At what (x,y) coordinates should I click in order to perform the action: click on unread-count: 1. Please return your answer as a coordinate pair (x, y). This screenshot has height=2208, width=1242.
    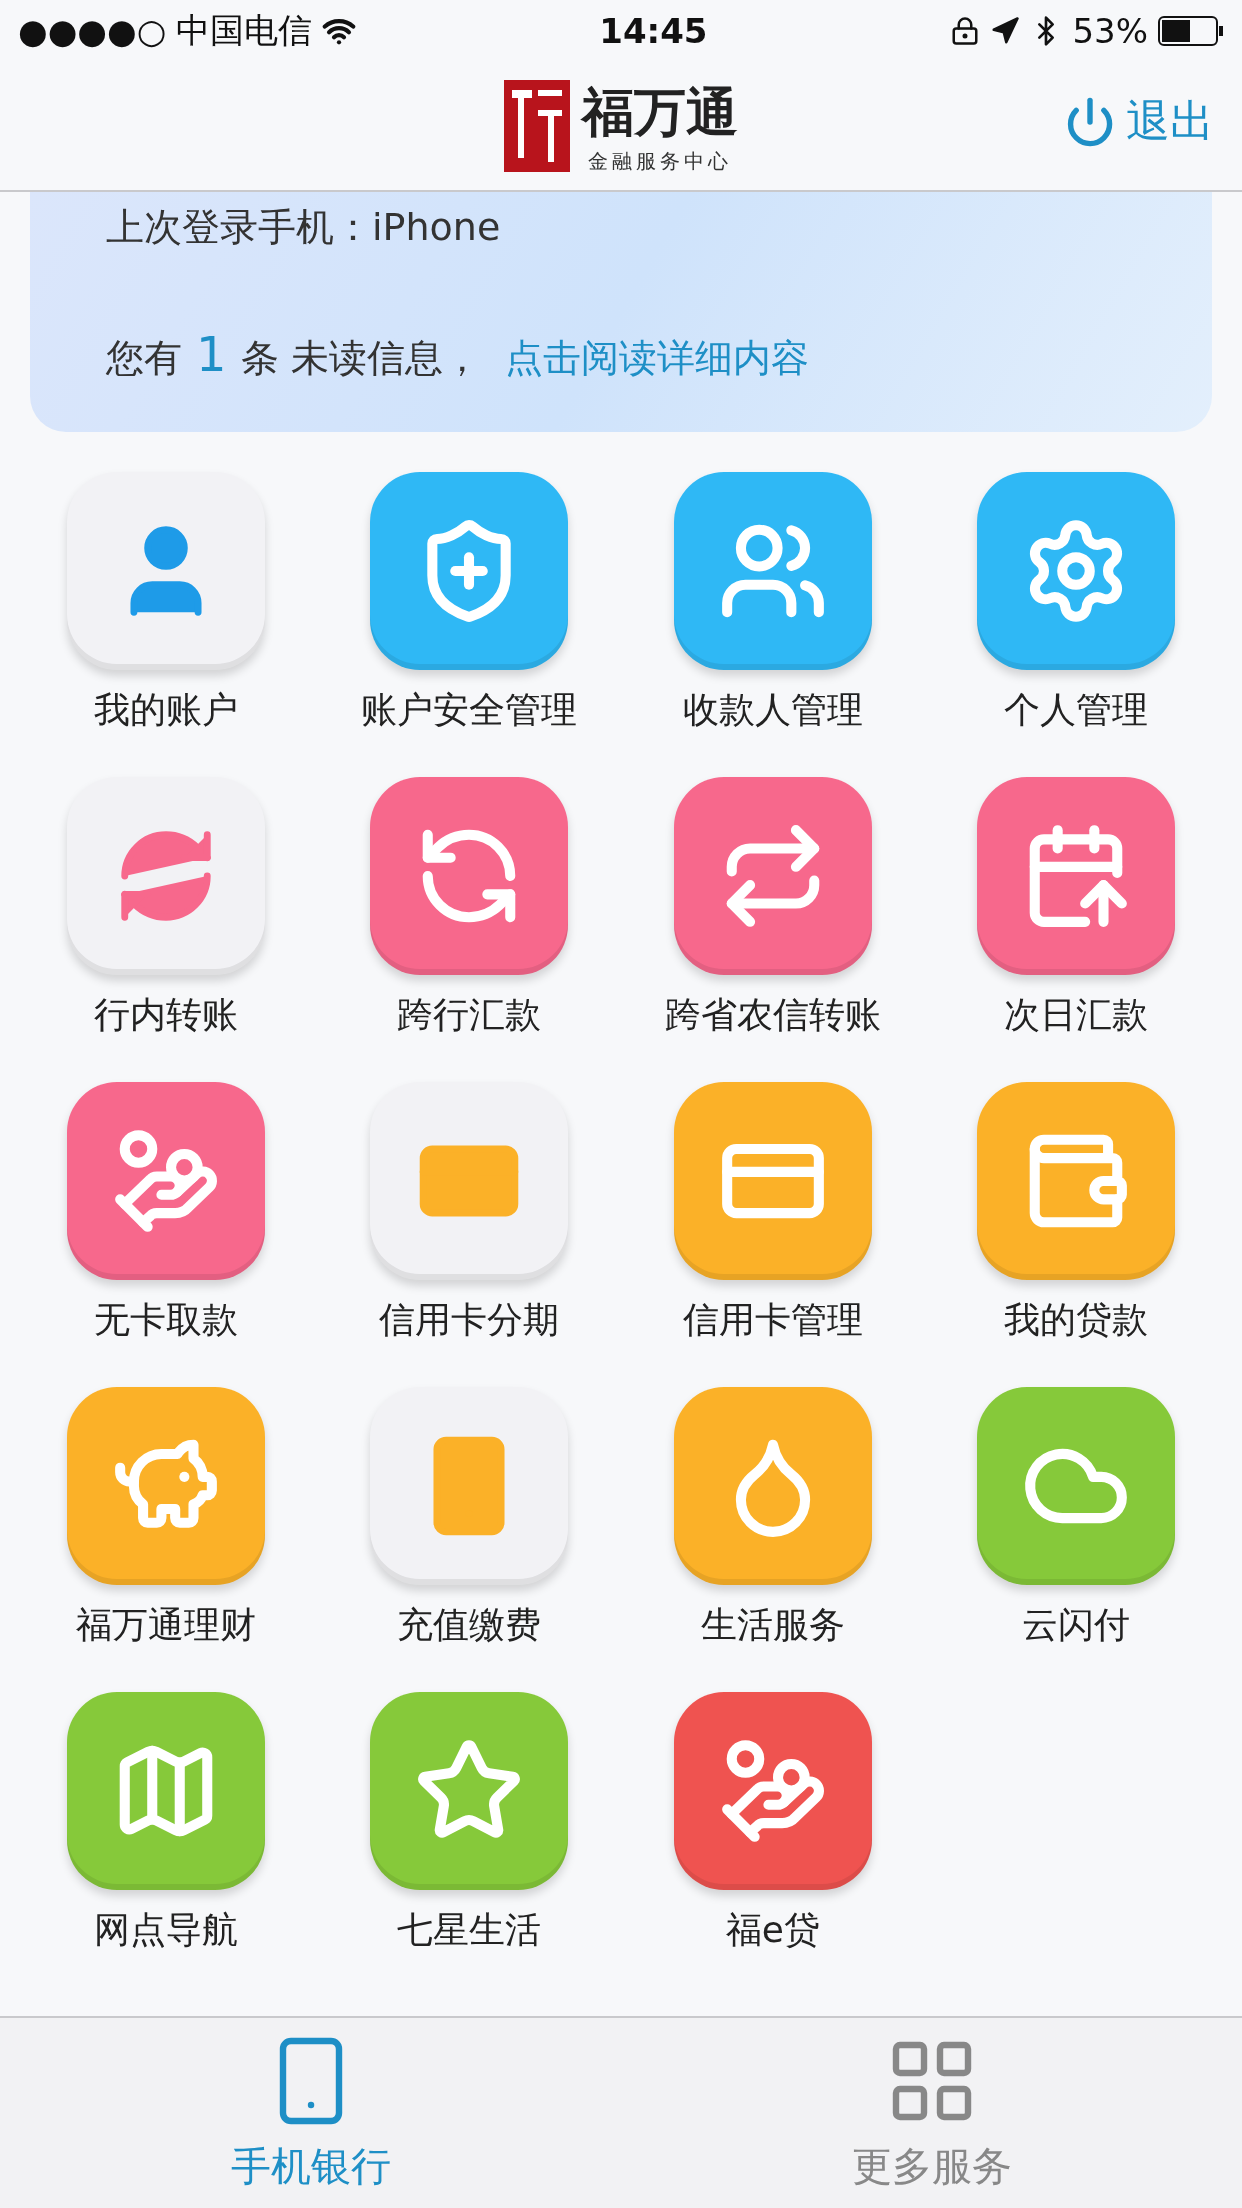
    Looking at the image, I should click on (211, 354).